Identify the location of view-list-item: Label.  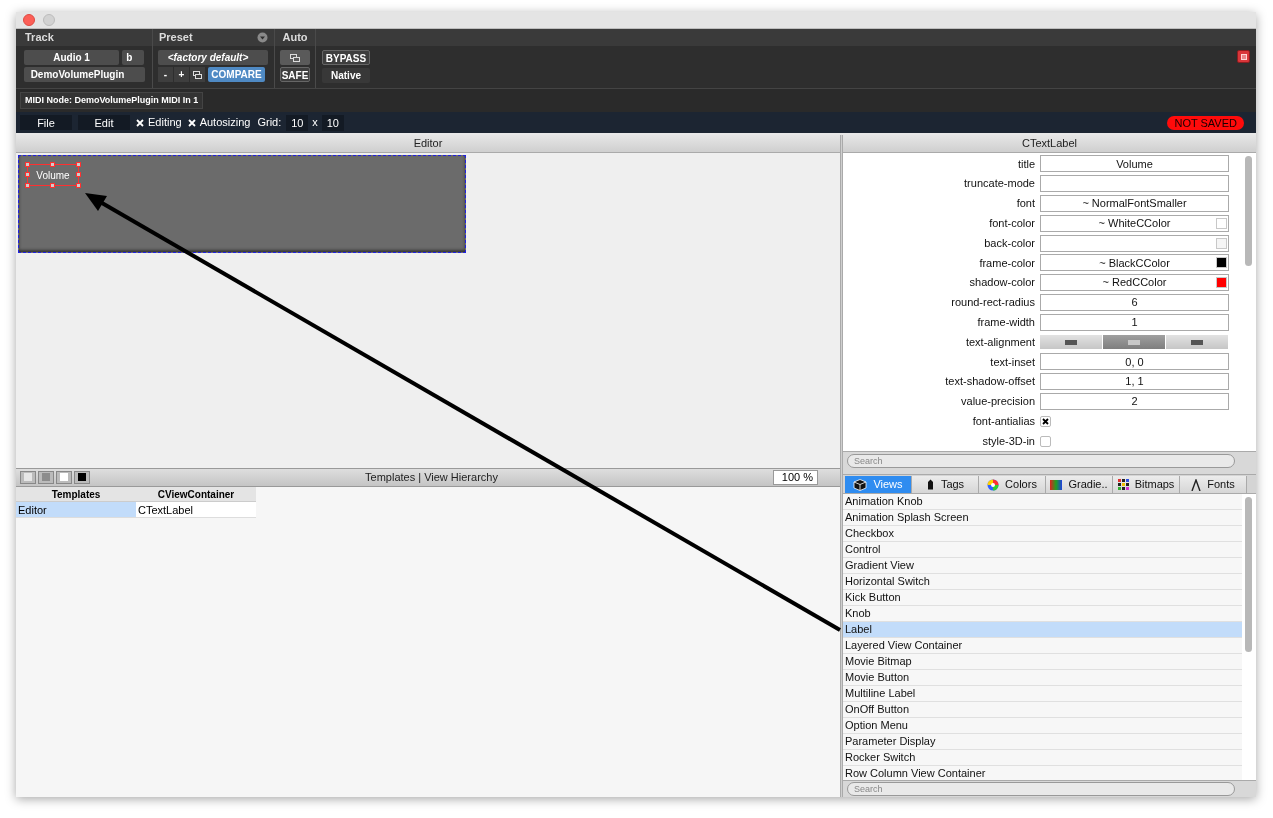
(1042, 630).